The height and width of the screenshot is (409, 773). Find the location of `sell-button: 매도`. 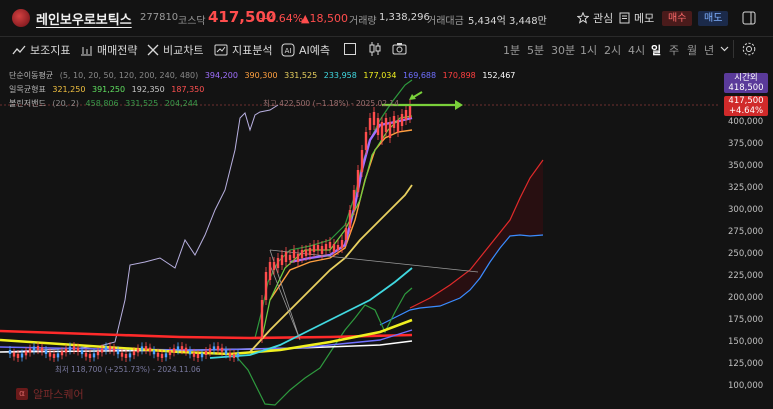

sell-button: 매도 is located at coordinates (713, 18).